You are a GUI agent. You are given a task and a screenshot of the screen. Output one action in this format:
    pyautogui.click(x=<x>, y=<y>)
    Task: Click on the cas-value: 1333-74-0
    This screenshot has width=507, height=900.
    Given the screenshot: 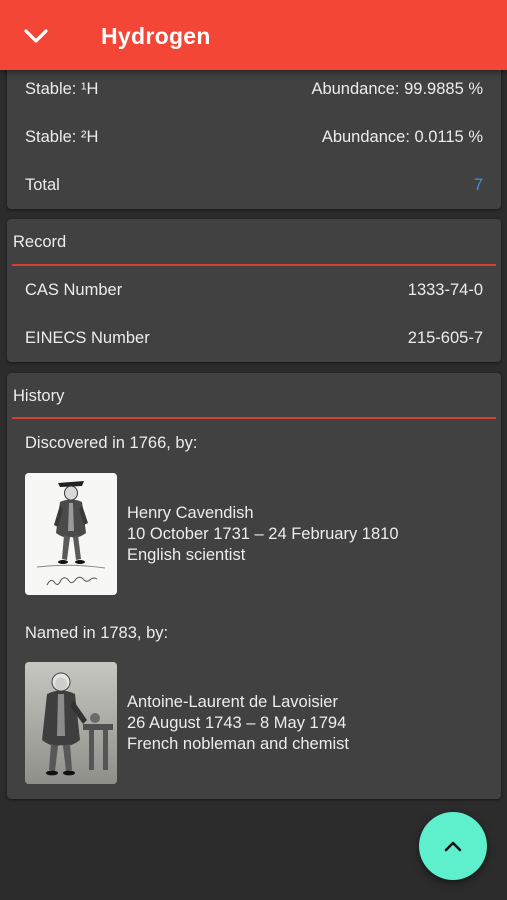 What is the action you would take?
    pyautogui.click(x=445, y=289)
    